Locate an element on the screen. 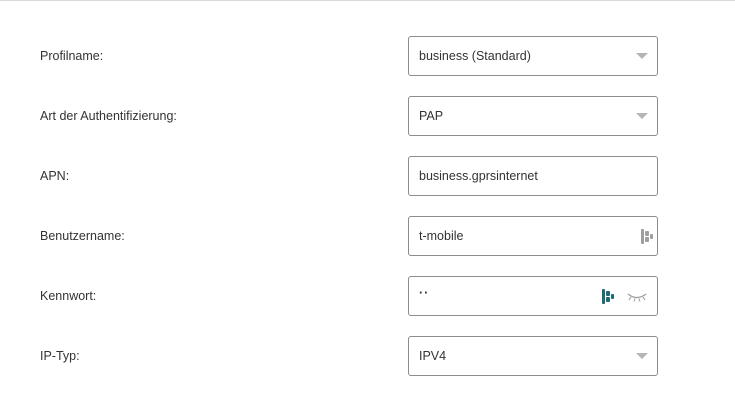 The height and width of the screenshot is (405, 735). apn-input: business.gprsinternet is located at coordinates (533, 176).